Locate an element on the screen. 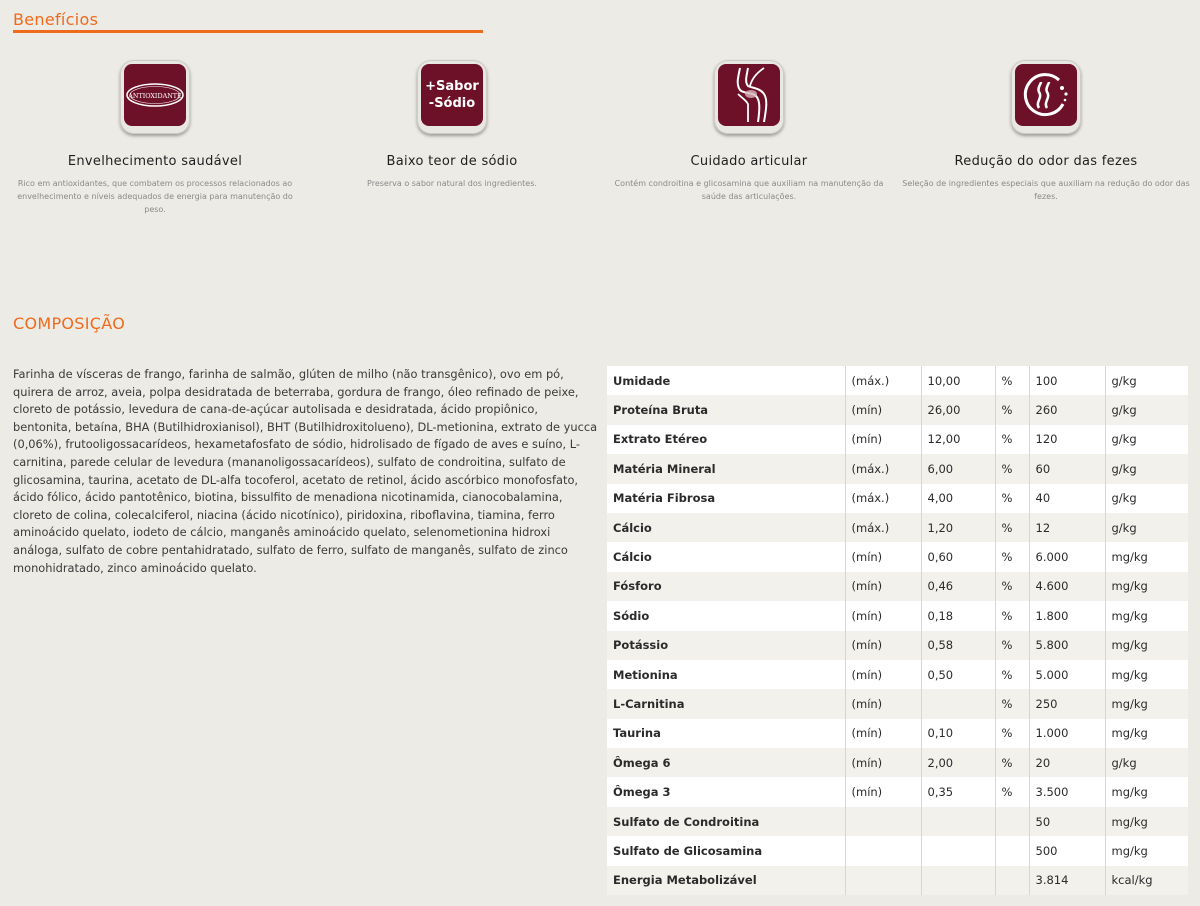 The image size is (1200, 906). table-row: Metionina (mín) 0,50% 5.000 mg/kg is located at coordinates (897, 674).